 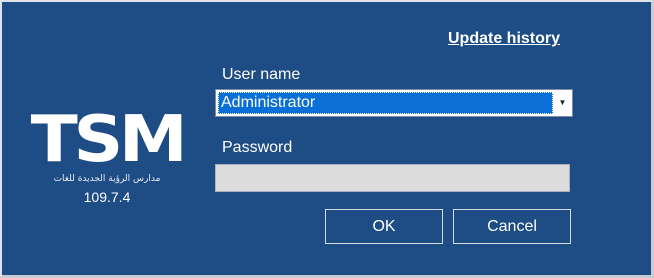 What do you see at coordinates (392, 178) in the screenshot?
I see `password-field` at bounding box center [392, 178].